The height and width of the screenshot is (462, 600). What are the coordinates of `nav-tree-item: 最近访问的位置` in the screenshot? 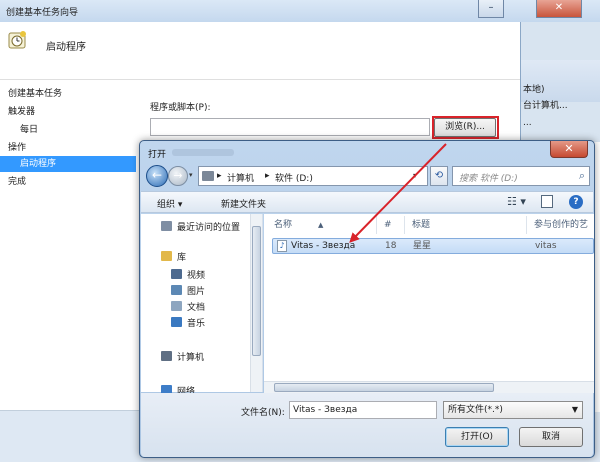 It's located at (208, 226).